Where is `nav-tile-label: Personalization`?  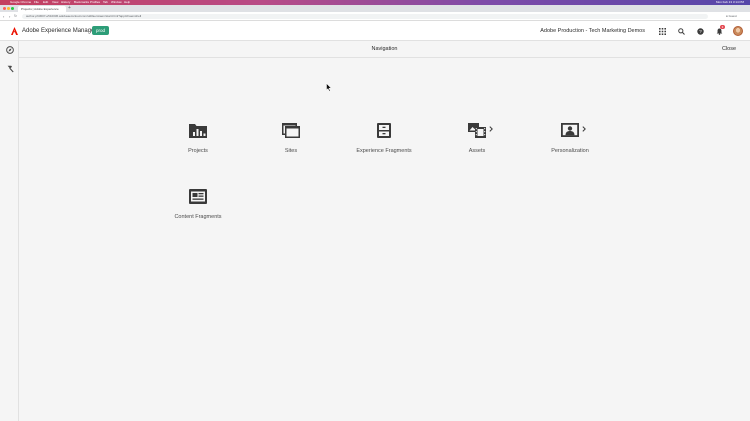 nav-tile-label: Personalization is located at coordinates (570, 151).